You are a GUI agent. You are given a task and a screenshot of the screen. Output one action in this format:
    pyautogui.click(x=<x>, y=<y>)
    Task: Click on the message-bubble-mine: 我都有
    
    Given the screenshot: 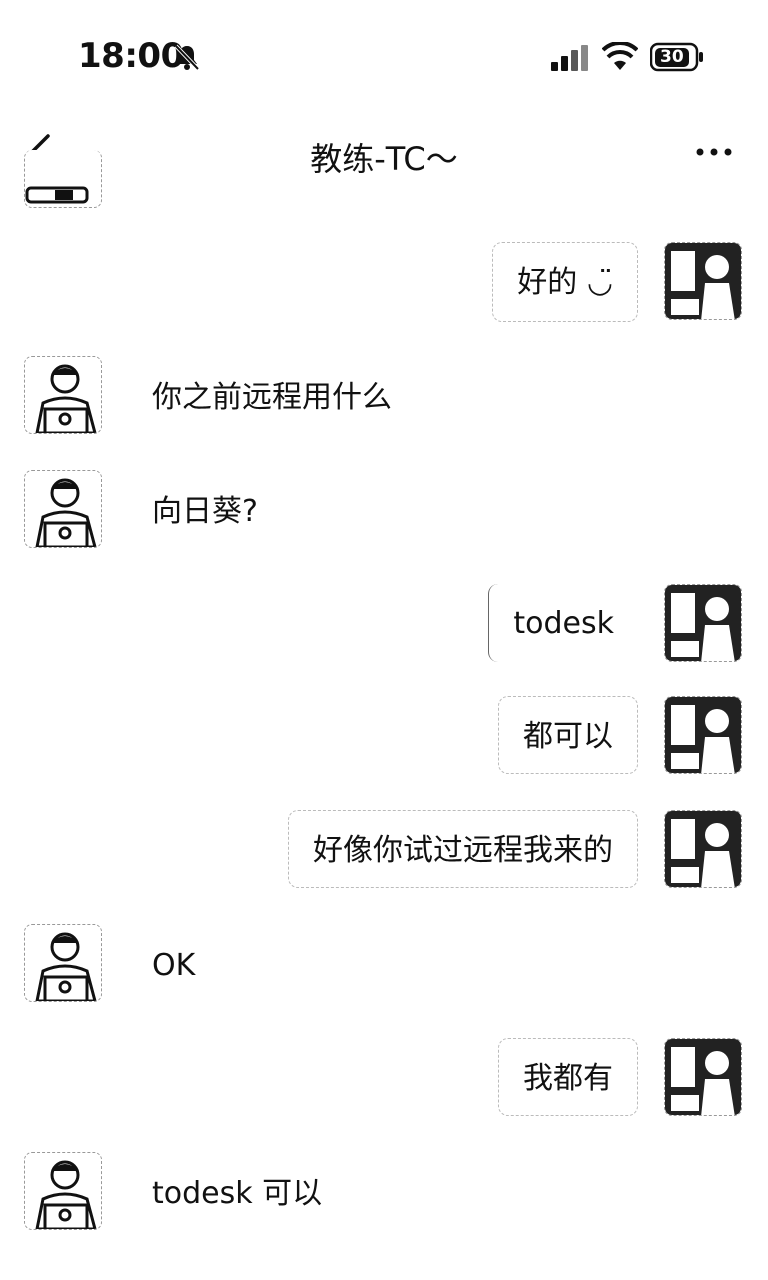 What is the action you would take?
    pyautogui.click(x=568, y=1077)
    